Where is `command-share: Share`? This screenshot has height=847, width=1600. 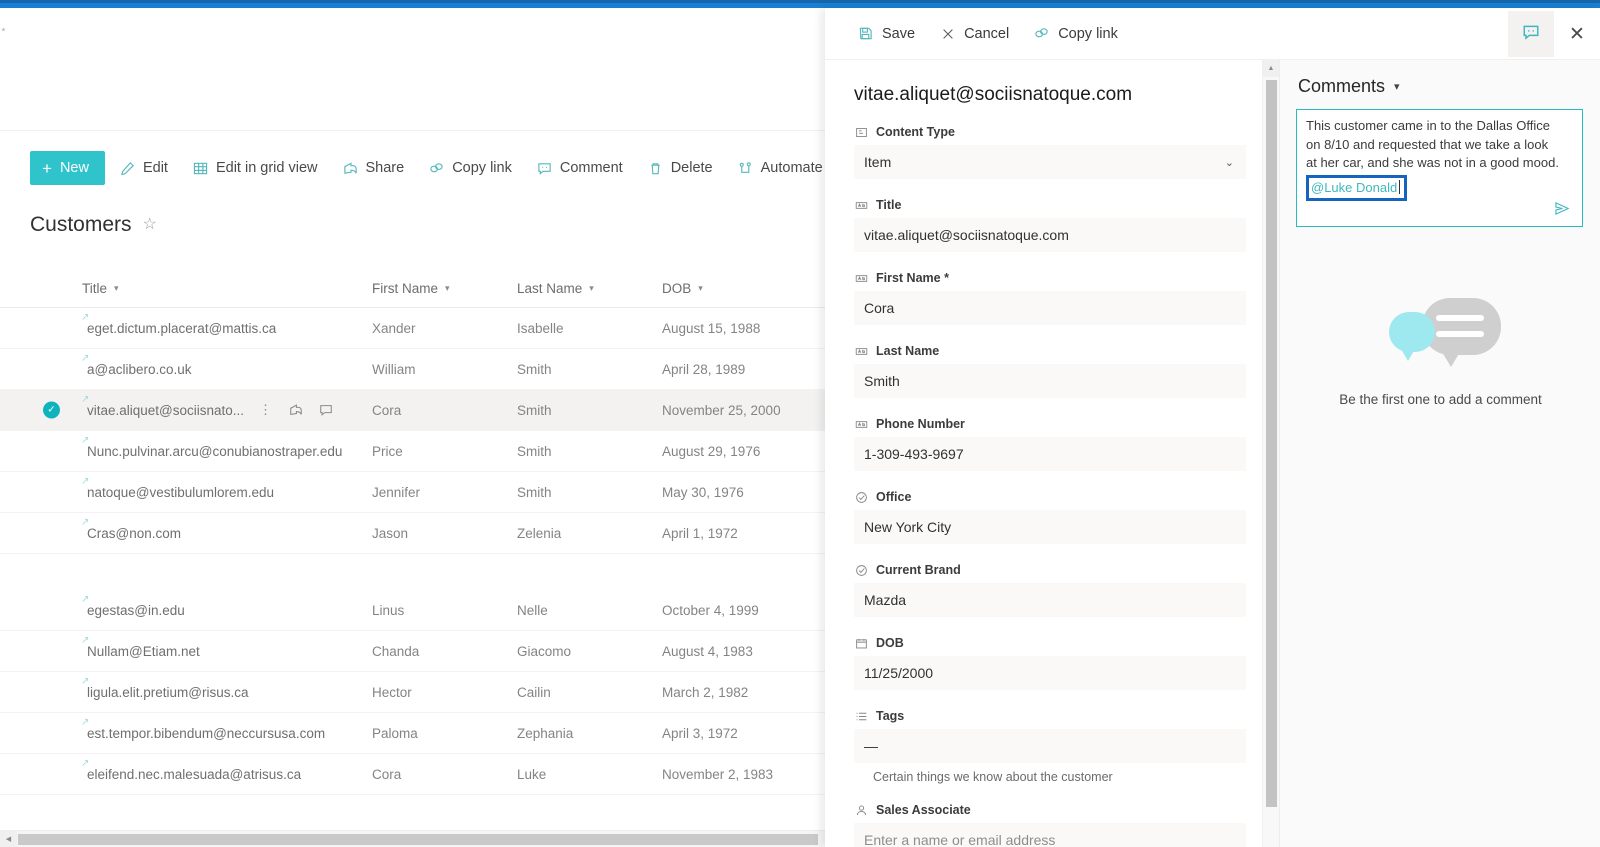
command-share: Share is located at coordinates (373, 168).